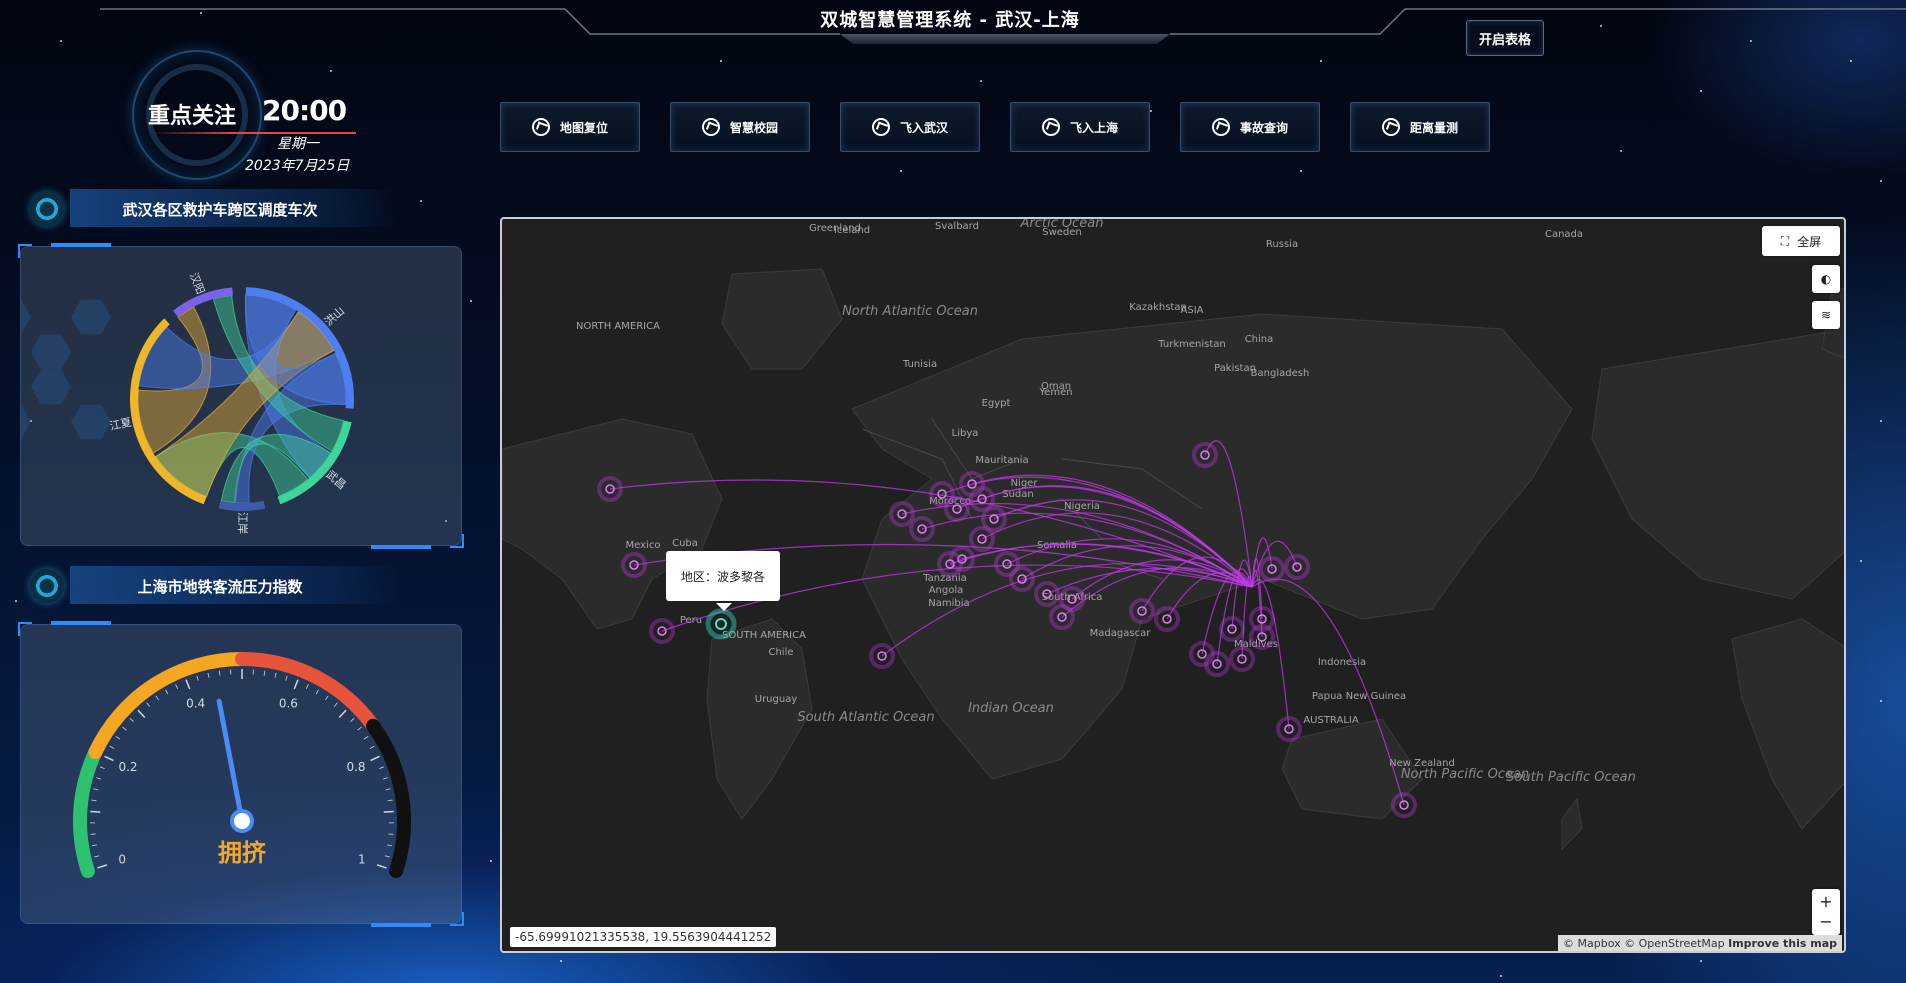 This screenshot has height=983, width=1906. What do you see at coordinates (1005, 39) in the screenshot?
I see `title-plate` at bounding box center [1005, 39].